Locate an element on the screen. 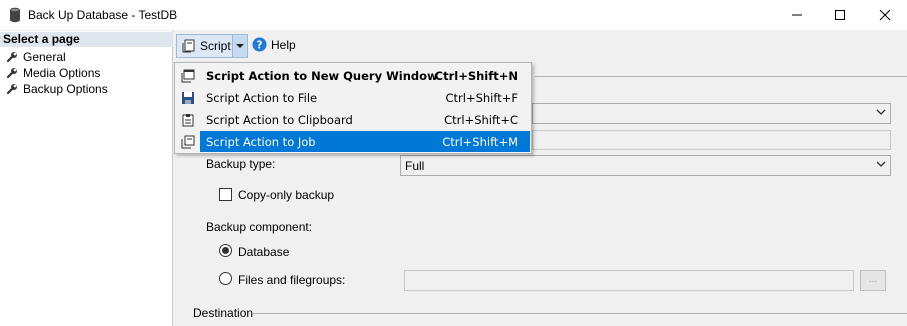 The image size is (907, 326). files-radio is located at coordinates (225, 278).